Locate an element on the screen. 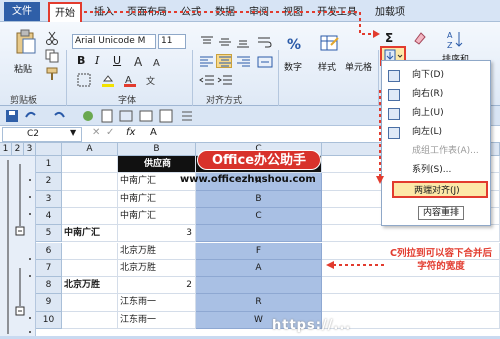  autosum-button: Σ is located at coordinates (392, 37).